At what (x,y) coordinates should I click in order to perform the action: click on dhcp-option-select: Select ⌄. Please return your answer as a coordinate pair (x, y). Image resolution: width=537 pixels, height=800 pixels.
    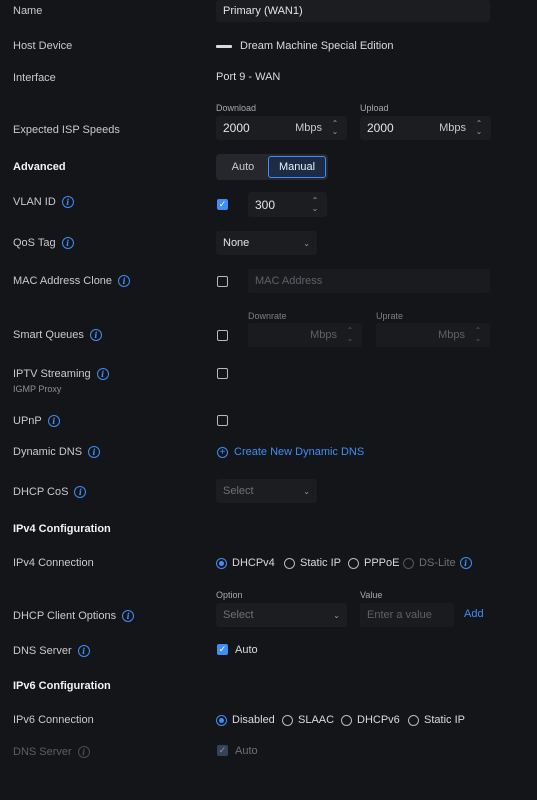
    Looking at the image, I should click on (281, 615).